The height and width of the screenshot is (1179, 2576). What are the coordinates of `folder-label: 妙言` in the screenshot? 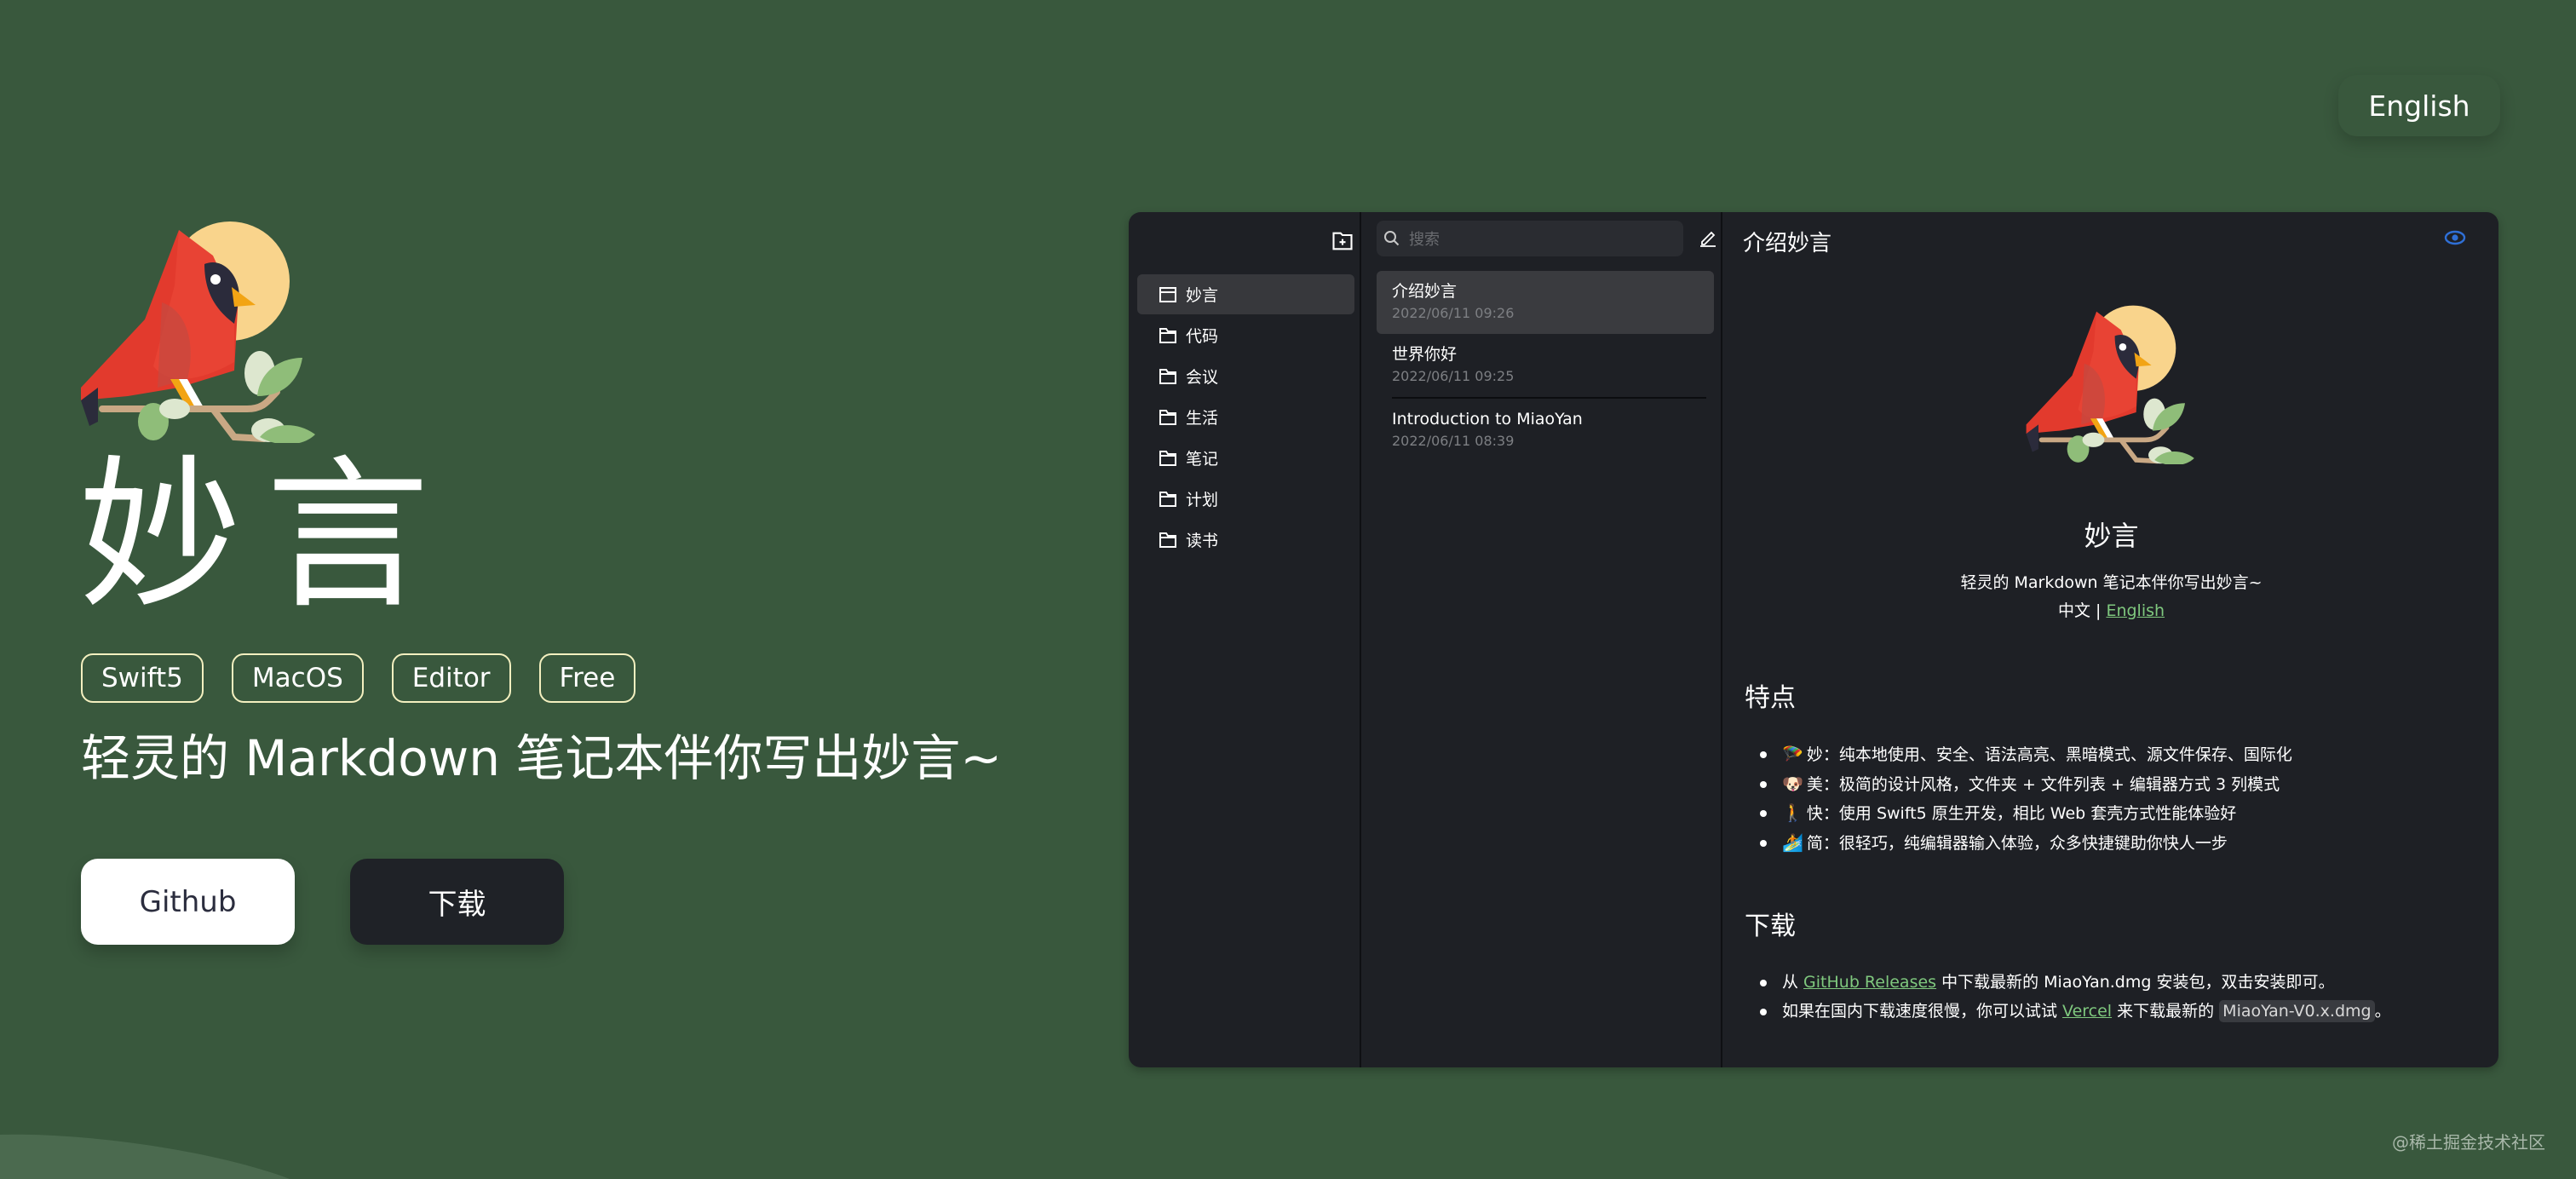 It's located at (1202, 295).